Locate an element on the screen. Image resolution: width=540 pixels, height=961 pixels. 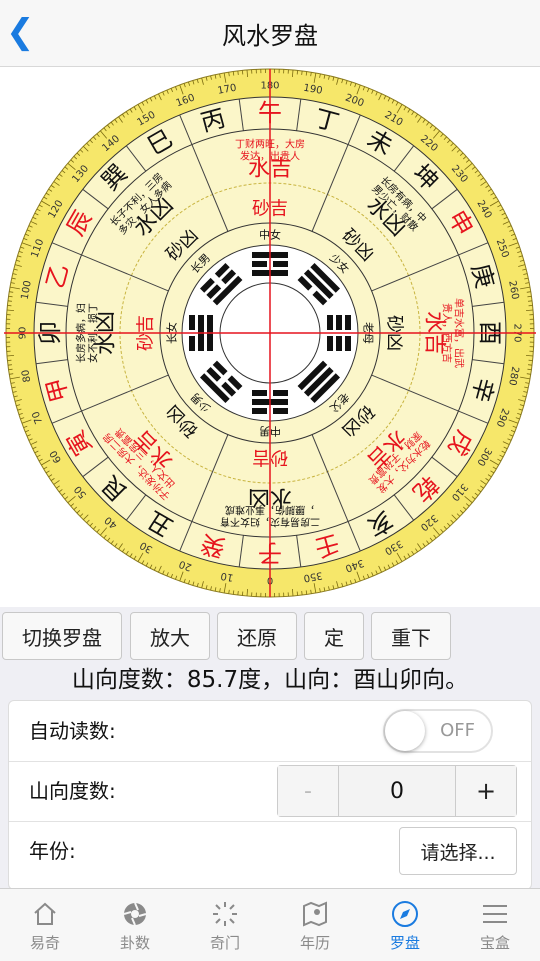
tab-label: 年历 is located at coordinates (315, 942).